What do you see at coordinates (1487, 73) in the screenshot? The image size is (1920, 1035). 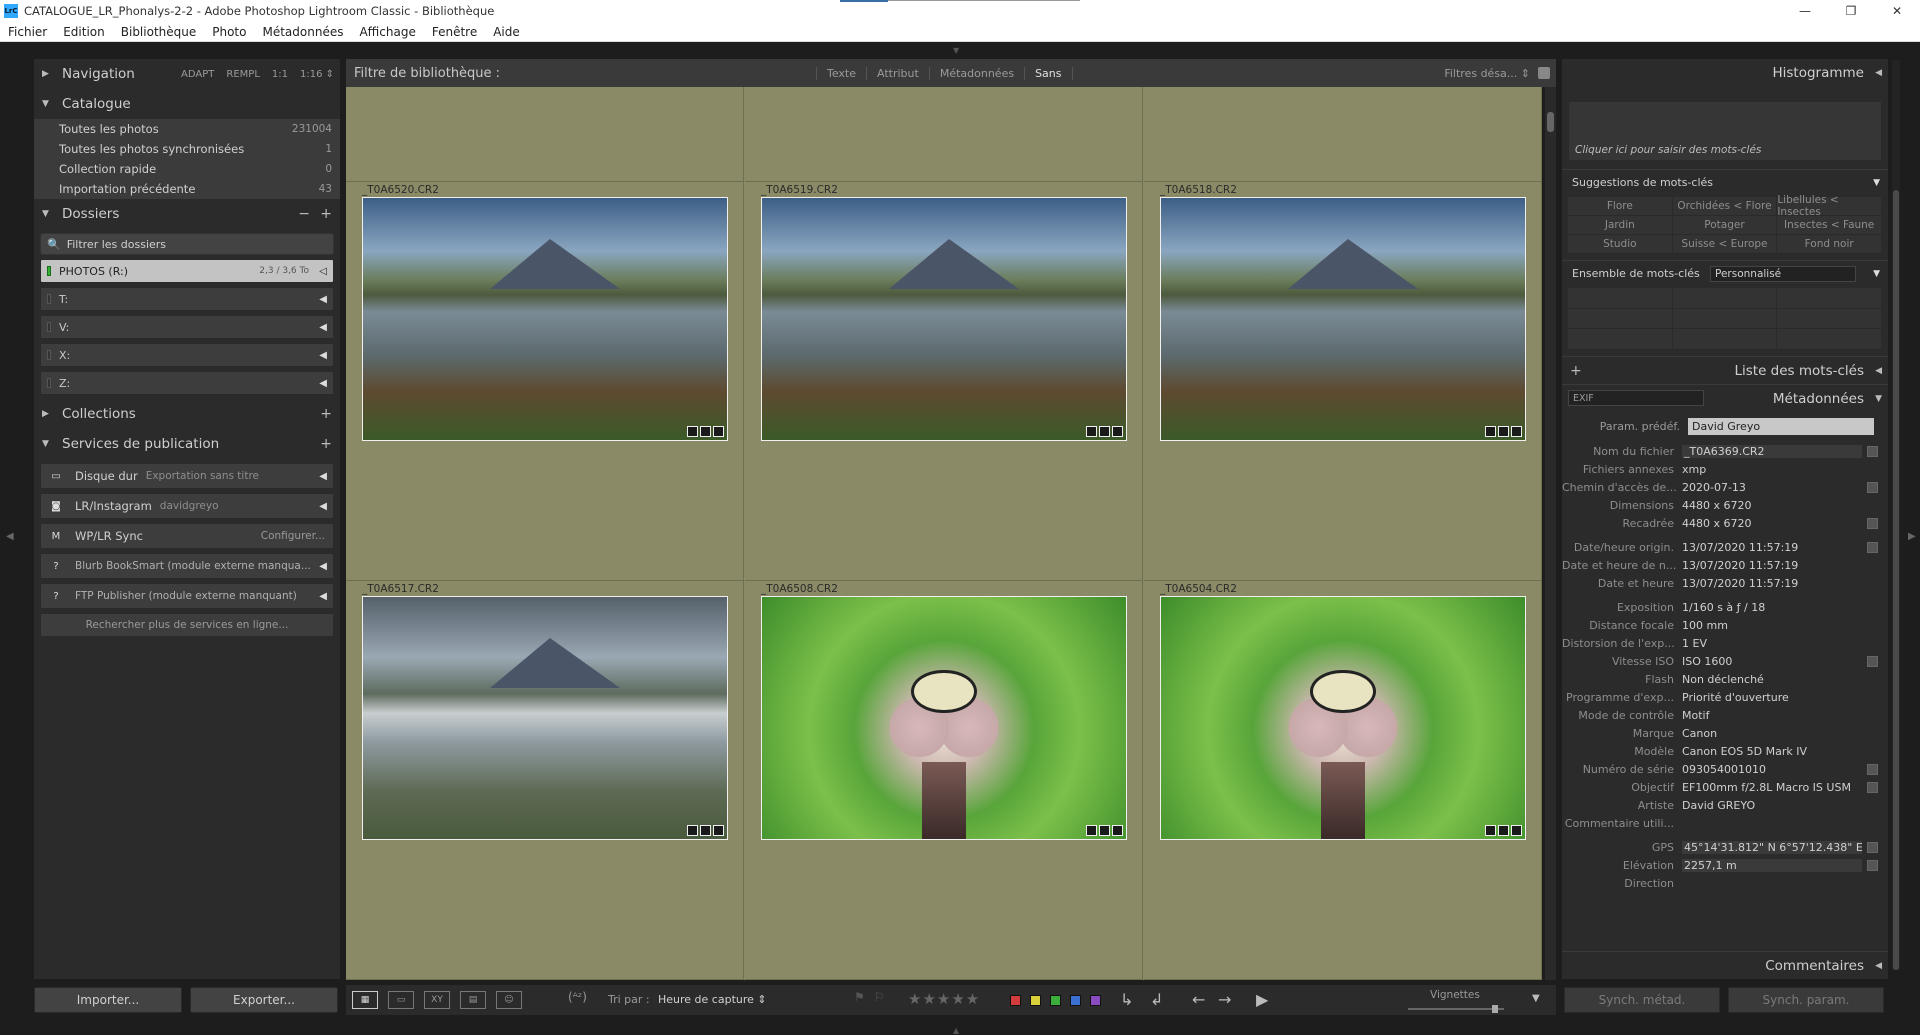 I see `filter-presets-select: Filtres désa... ⇕` at bounding box center [1487, 73].